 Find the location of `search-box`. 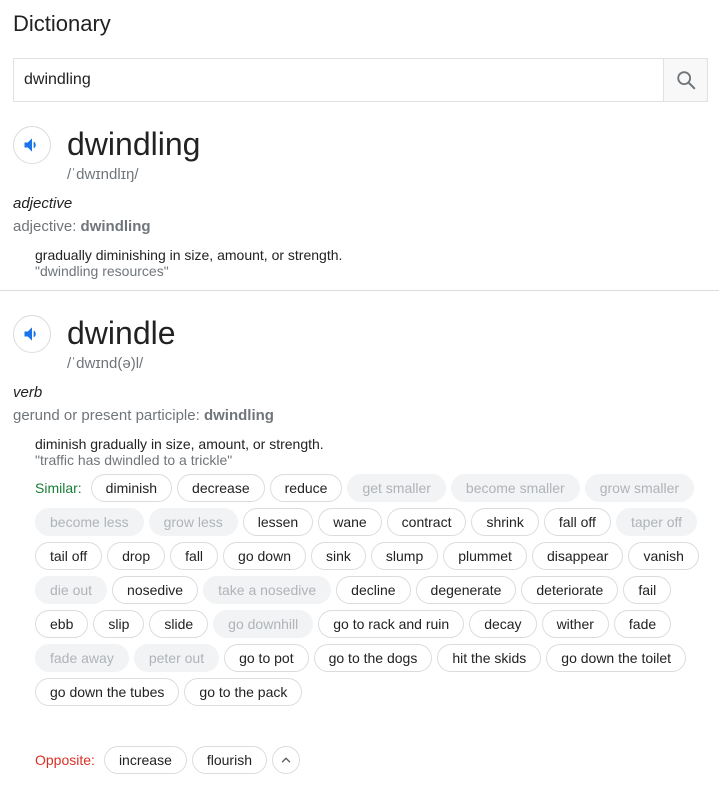

search-box is located at coordinates (360, 80).